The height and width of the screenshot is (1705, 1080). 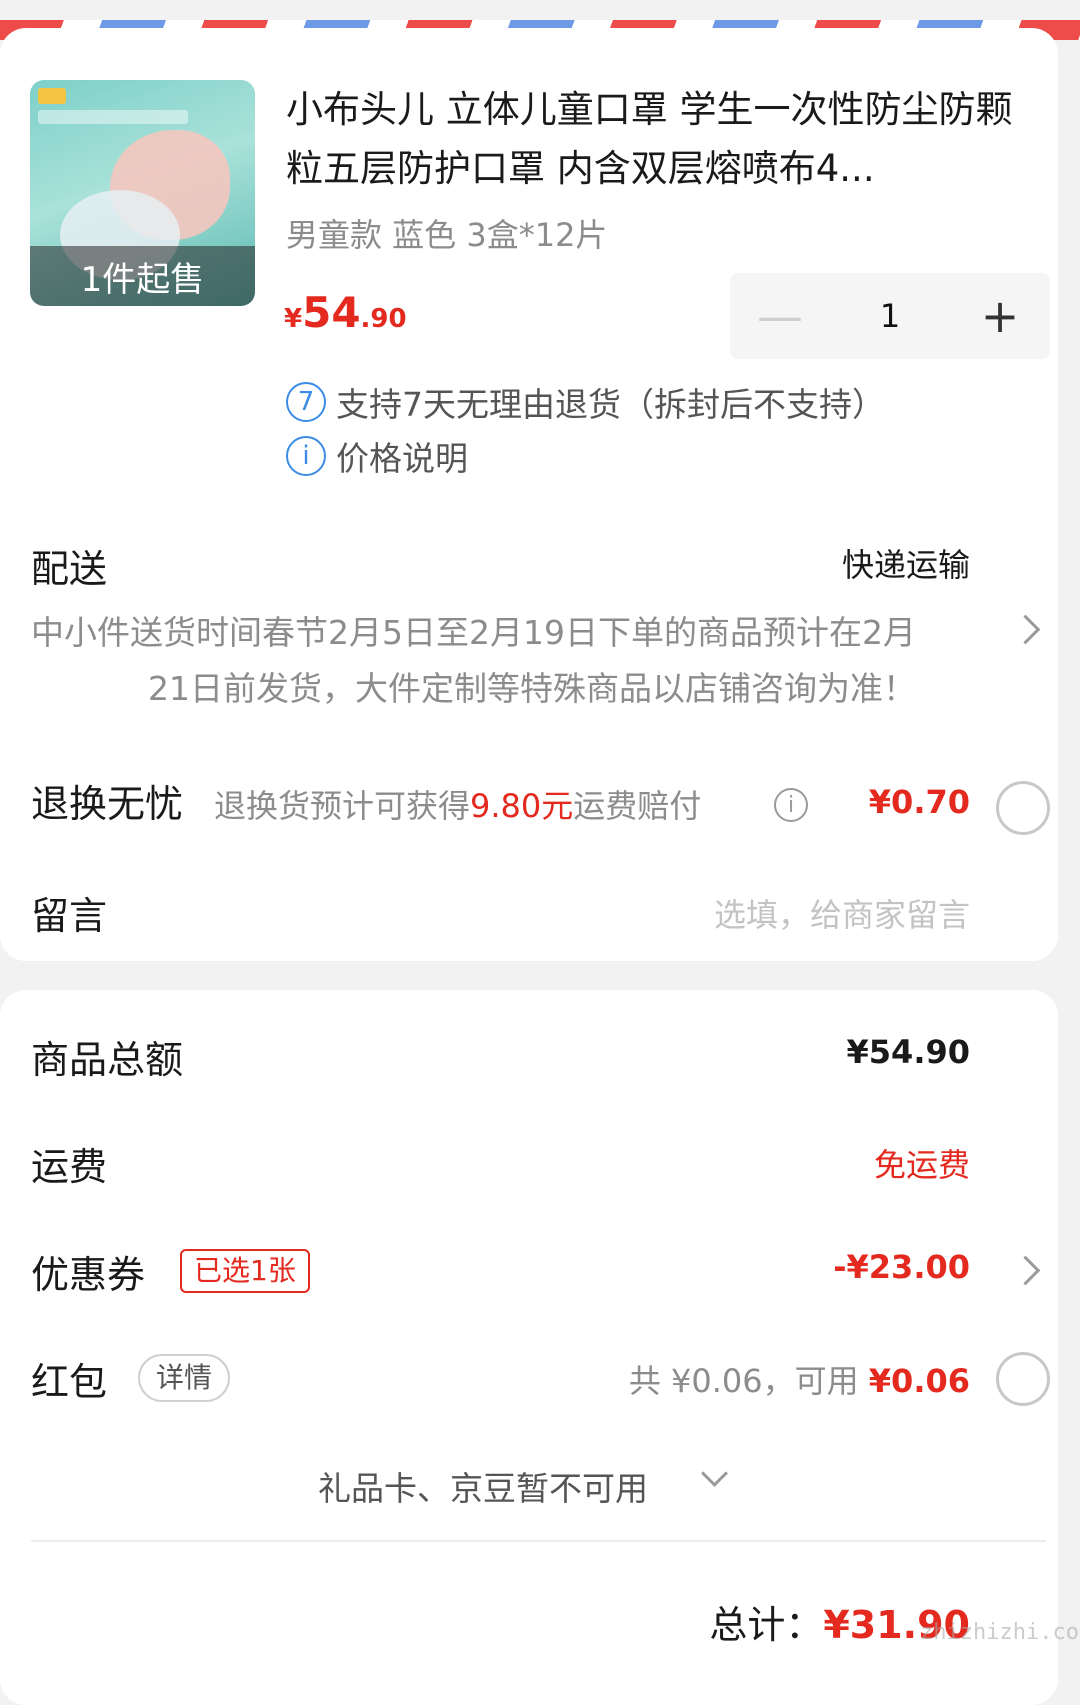 What do you see at coordinates (1000, 1632) in the screenshot?
I see `watermark: zhizhizhi.com` at bounding box center [1000, 1632].